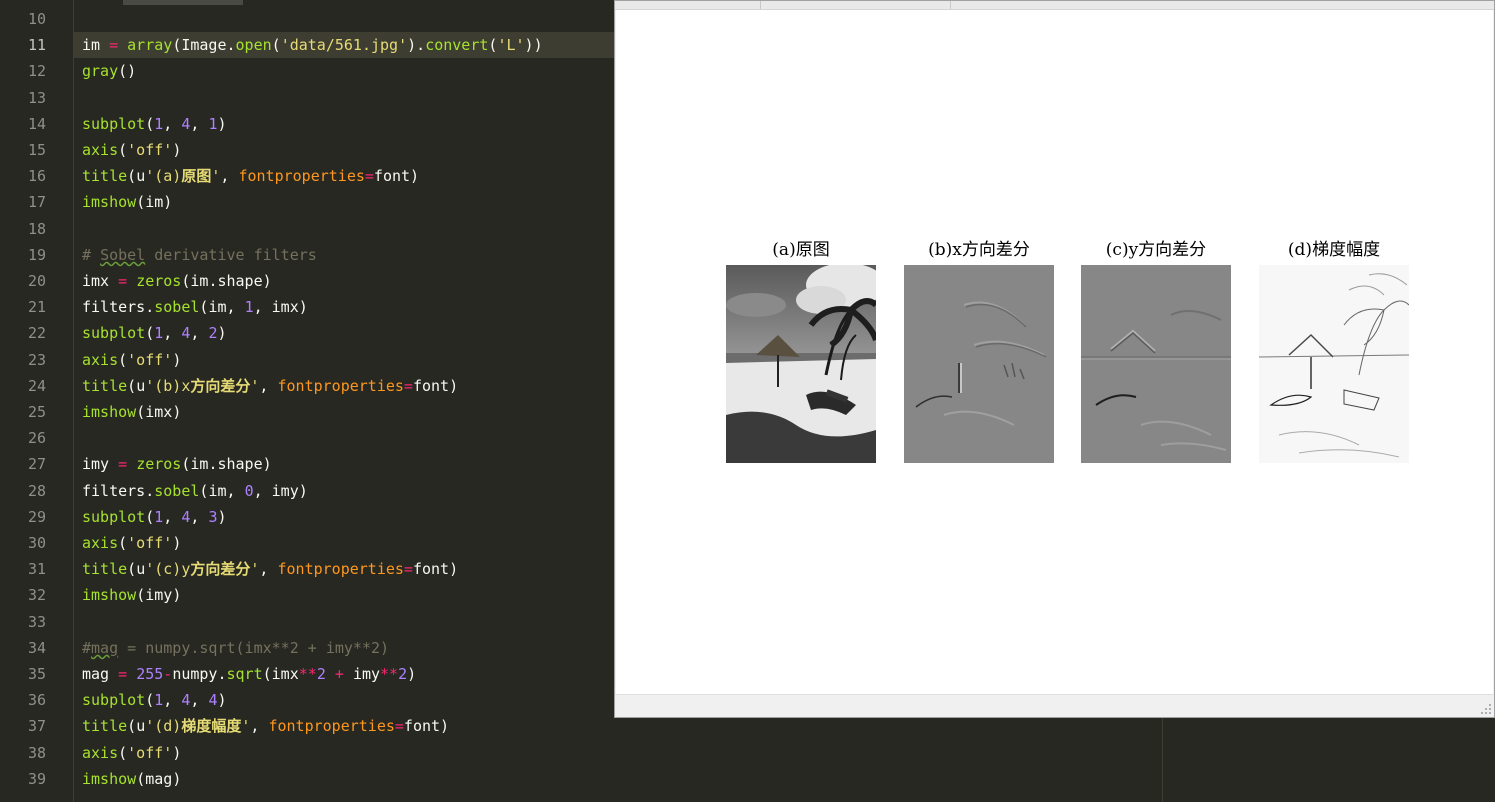  I want to click on line-number: 18, so click(36, 228).